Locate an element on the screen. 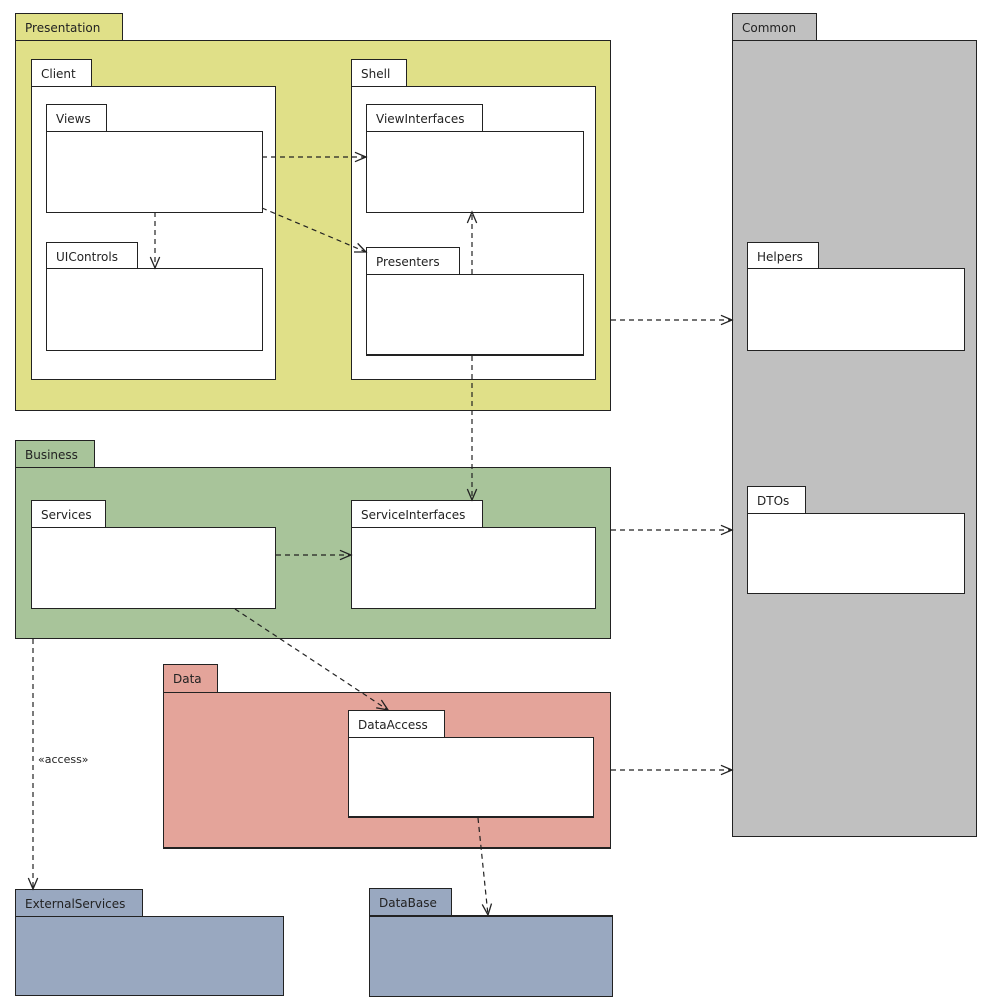 The height and width of the screenshot is (999, 989). dependency-views-to-viewinterfaces is located at coordinates (315, 157).